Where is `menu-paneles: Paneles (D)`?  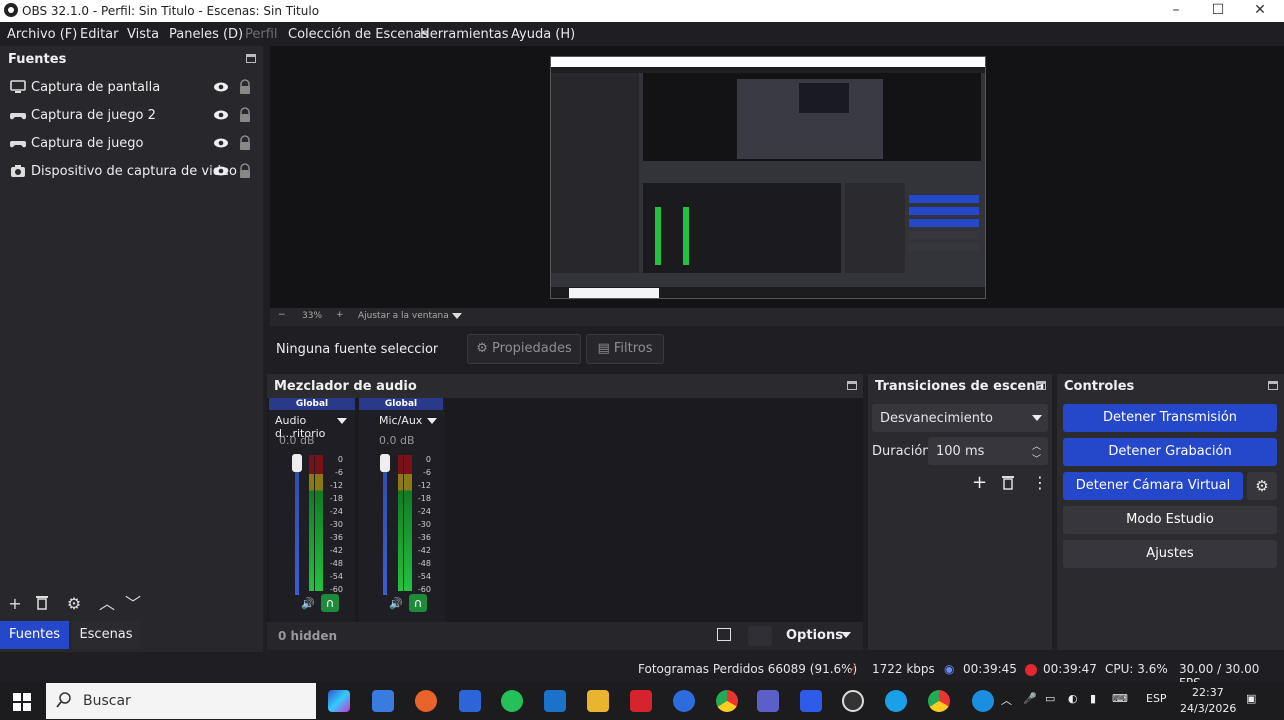
menu-paneles: Paneles (D) is located at coordinates (206, 34).